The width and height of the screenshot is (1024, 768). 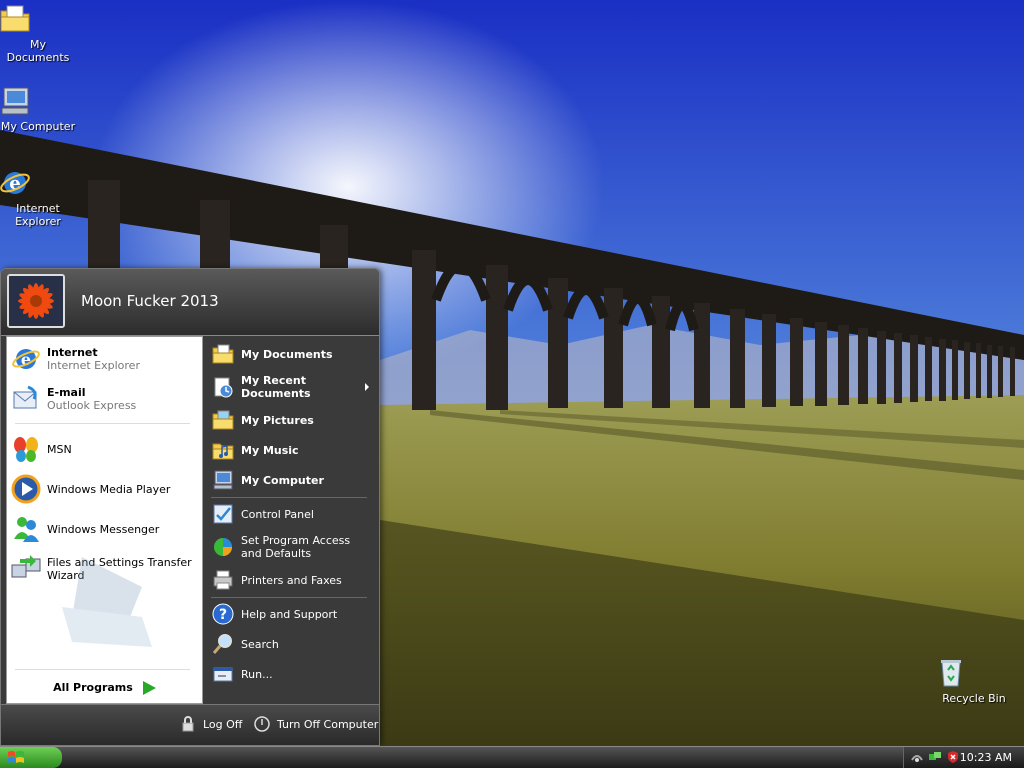 I want to click on desktop-icon-internet-explorer: e Internet Explorer, so click(x=39, y=197).